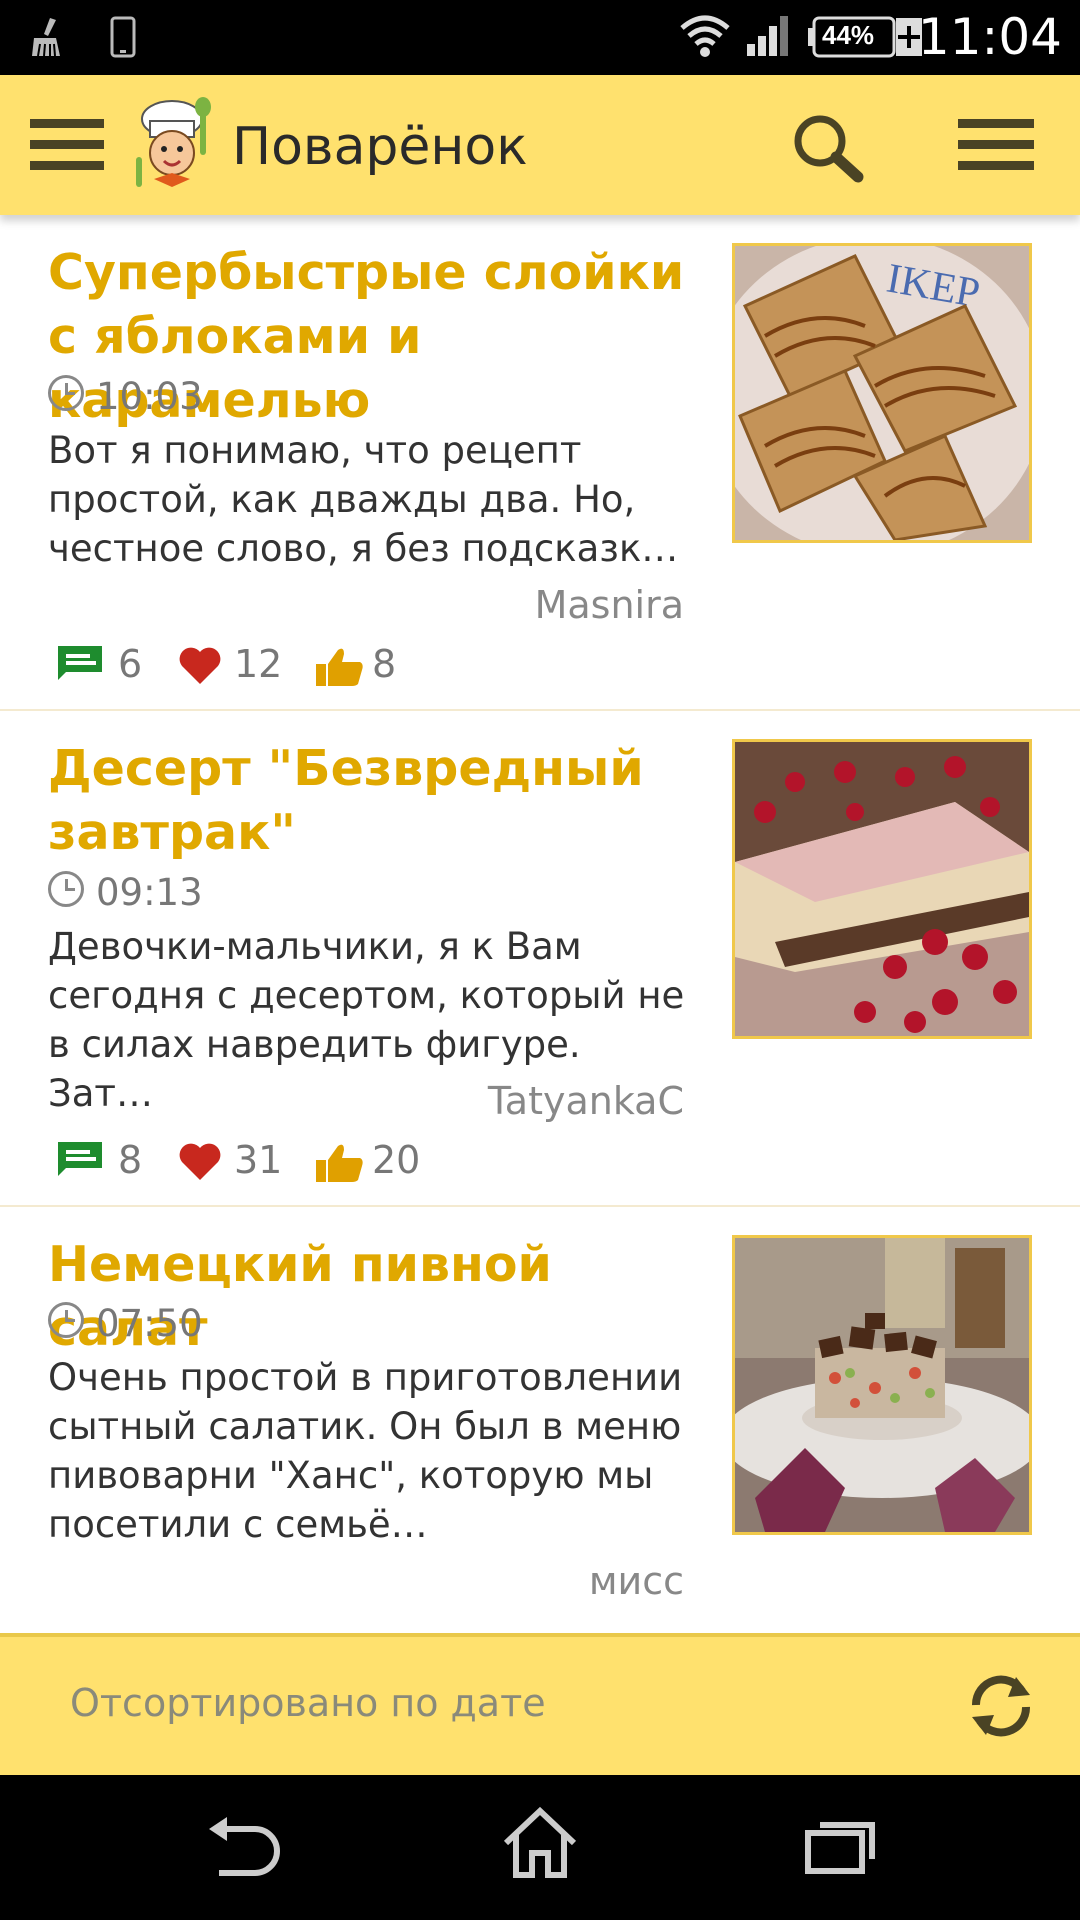  Describe the element at coordinates (380, 147) in the screenshot. I see `app-title: Поварёнок` at that location.